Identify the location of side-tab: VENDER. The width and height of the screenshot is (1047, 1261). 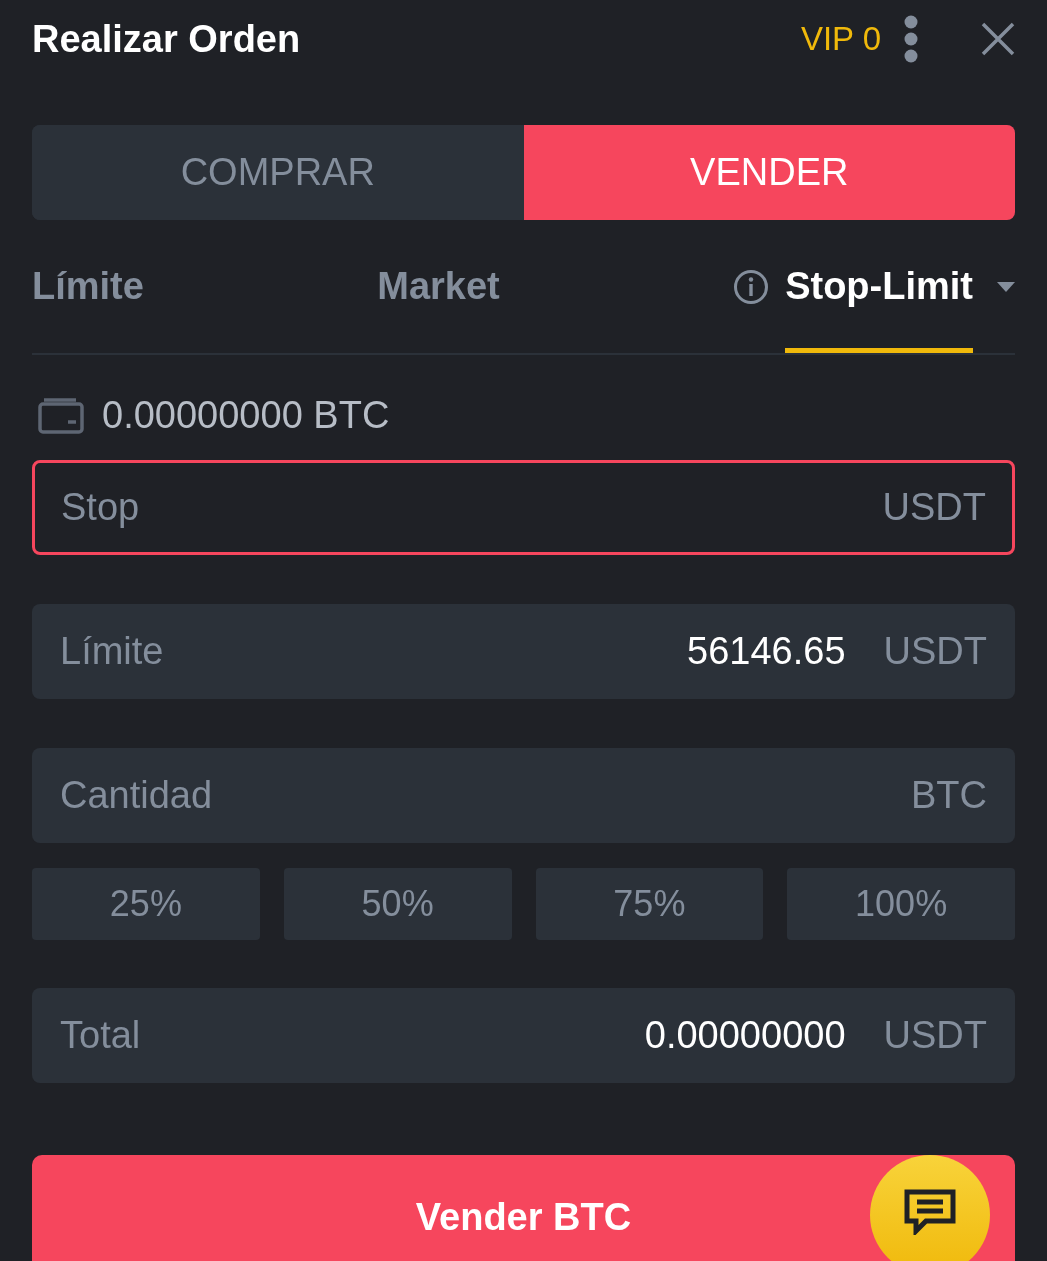
(769, 172).